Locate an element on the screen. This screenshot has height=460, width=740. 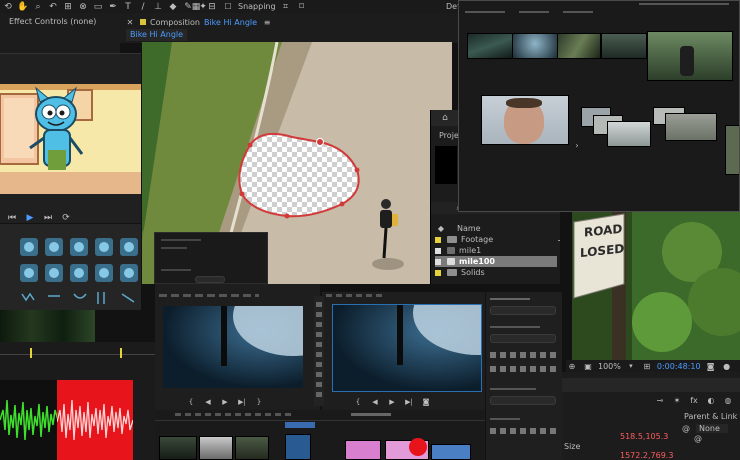
audio-waveform-red is located at coordinates (95, 420).